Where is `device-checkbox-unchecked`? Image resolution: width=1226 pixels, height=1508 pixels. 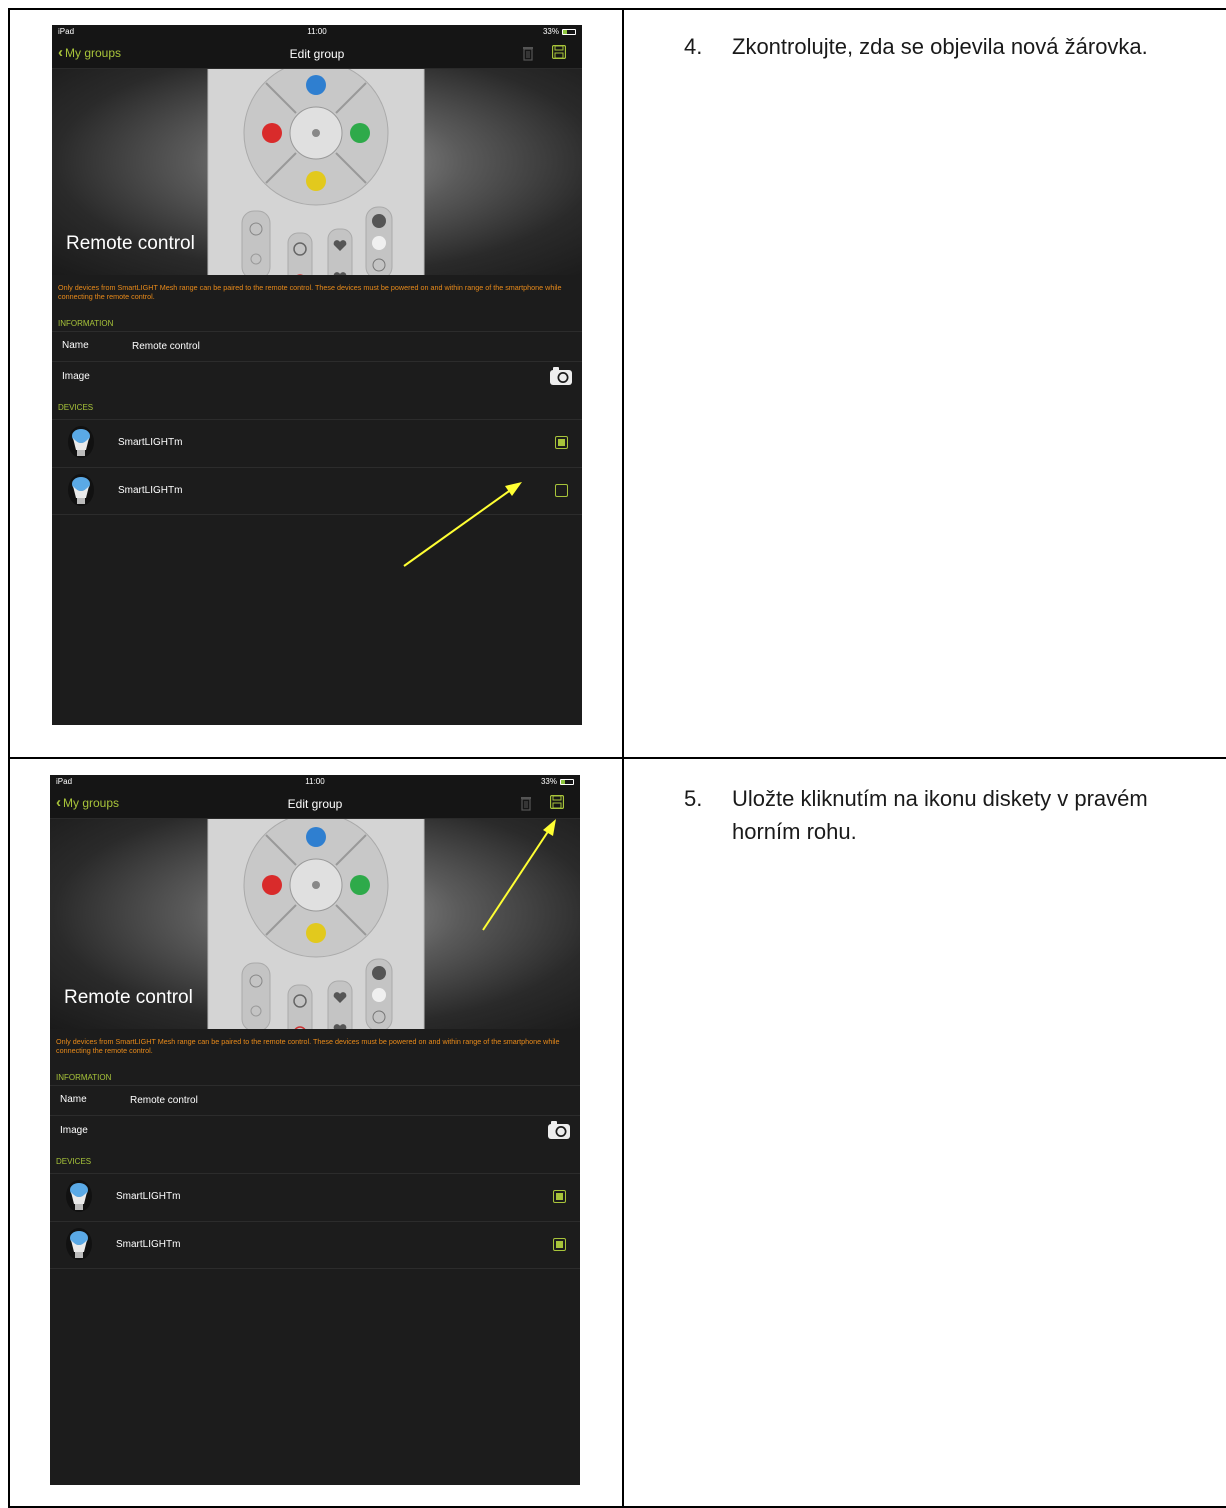
device-checkbox-unchecked is located at coordinates (561, 490).